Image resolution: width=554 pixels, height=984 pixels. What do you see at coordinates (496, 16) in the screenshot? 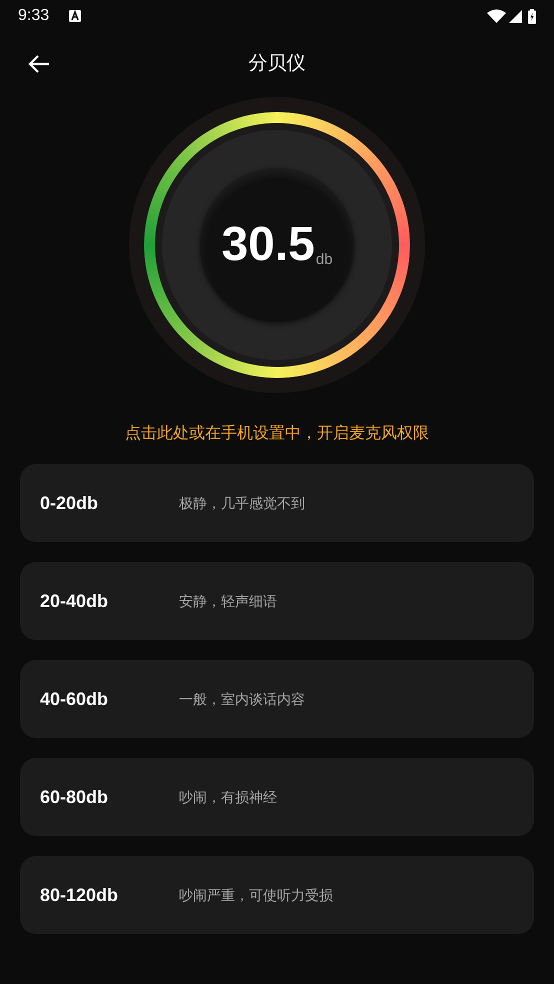
I see `wifi-icon` at bounding box center [496, 16].